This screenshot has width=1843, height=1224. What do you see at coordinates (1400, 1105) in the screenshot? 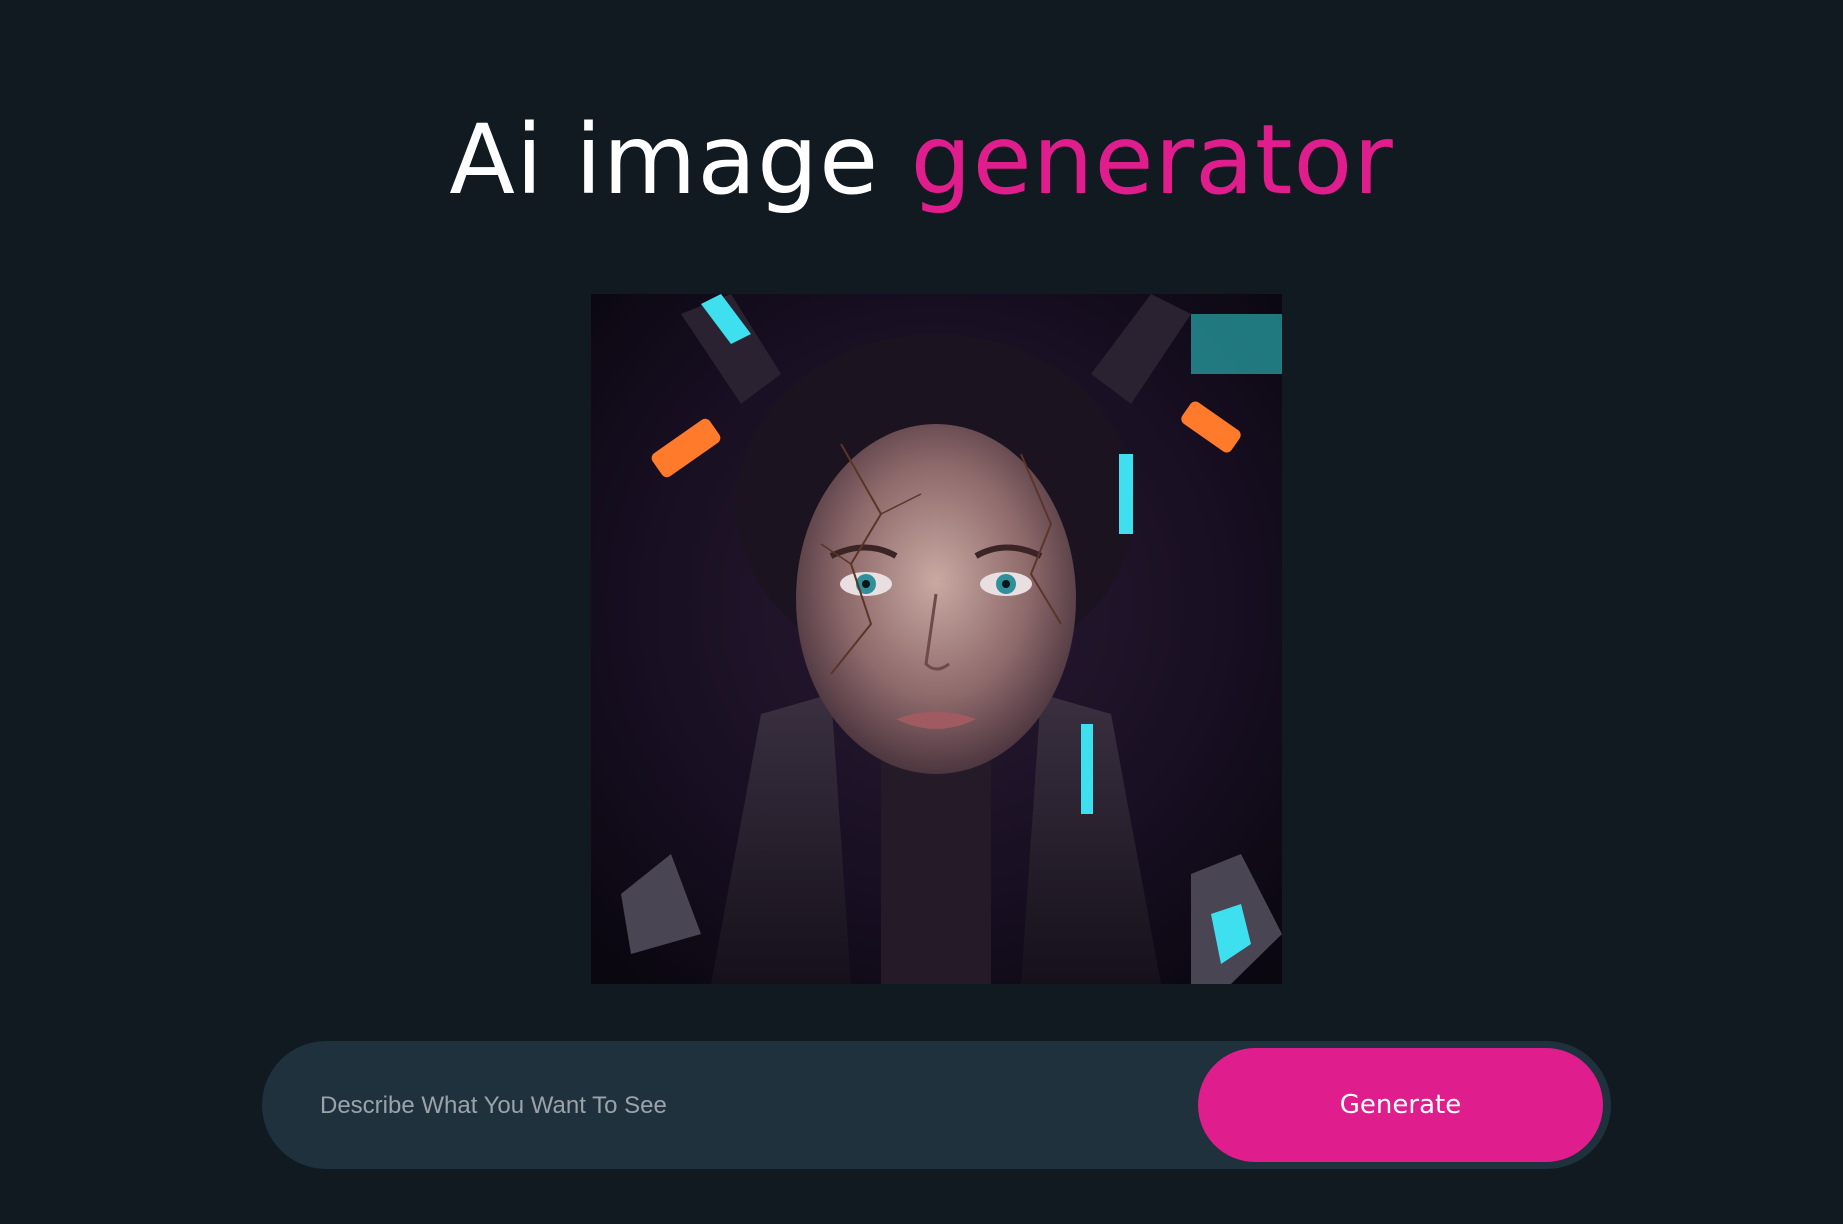
I see `generate-button: Generate` at bounding box center [1400, 1105].